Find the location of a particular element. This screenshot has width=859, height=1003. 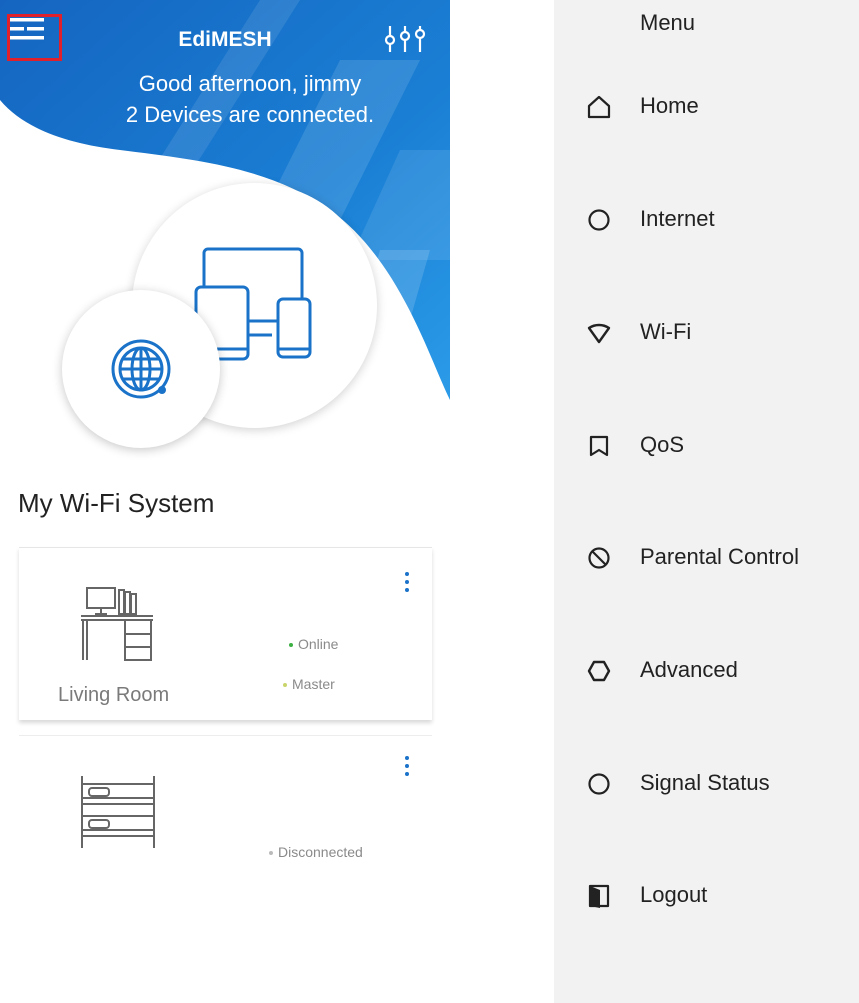

settings-button is located at coordinates (405, 39).